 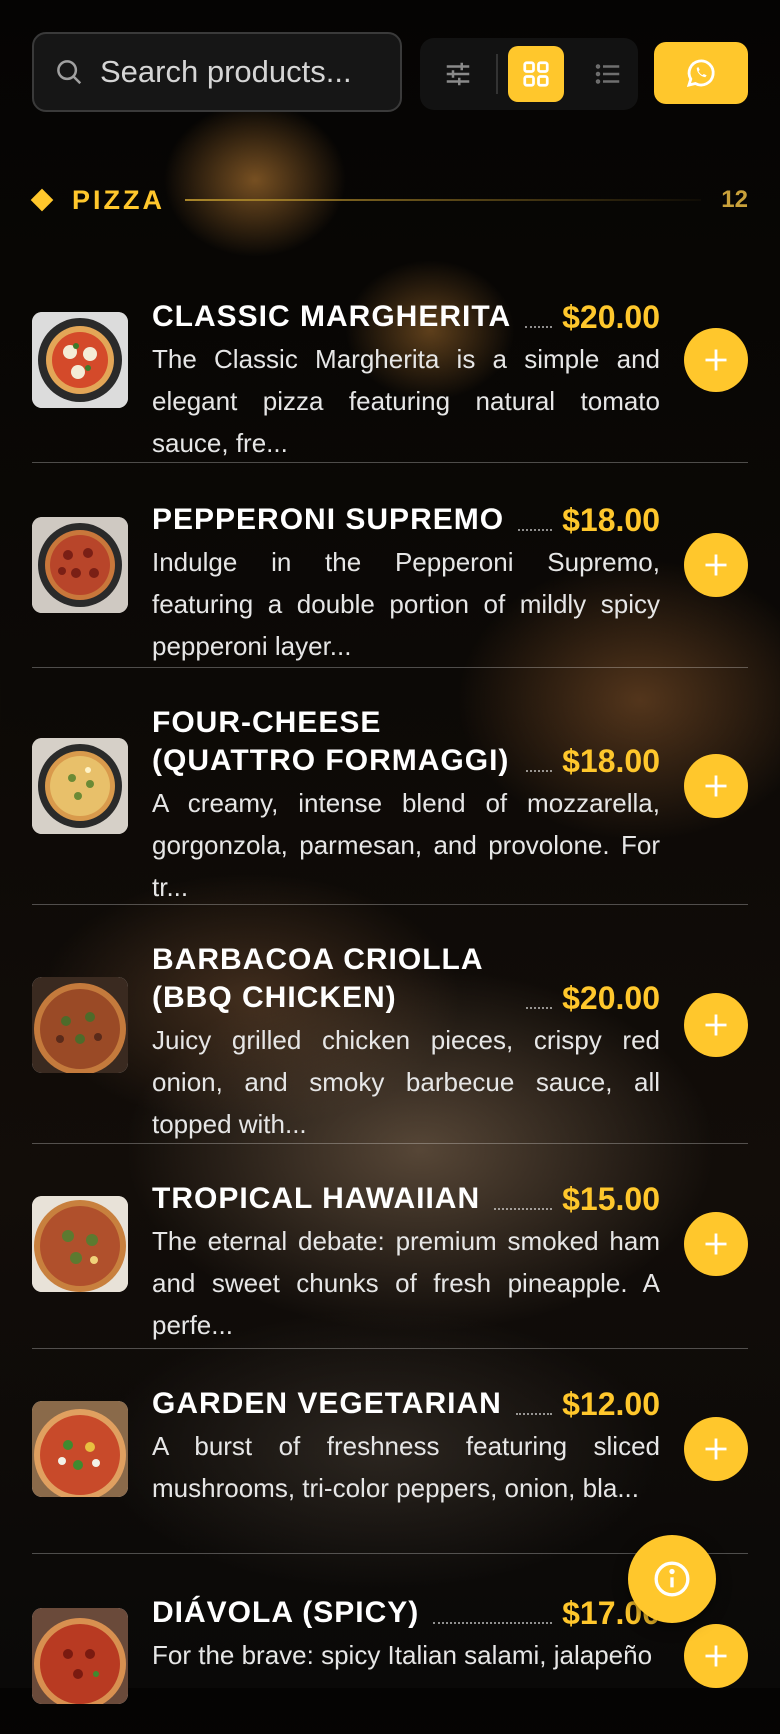 What do you see at coordinates (316, 1198) in the screenshot?
I see `product-name: TROPICAL HAWAIIAN` at bounding box center [316, 1198].